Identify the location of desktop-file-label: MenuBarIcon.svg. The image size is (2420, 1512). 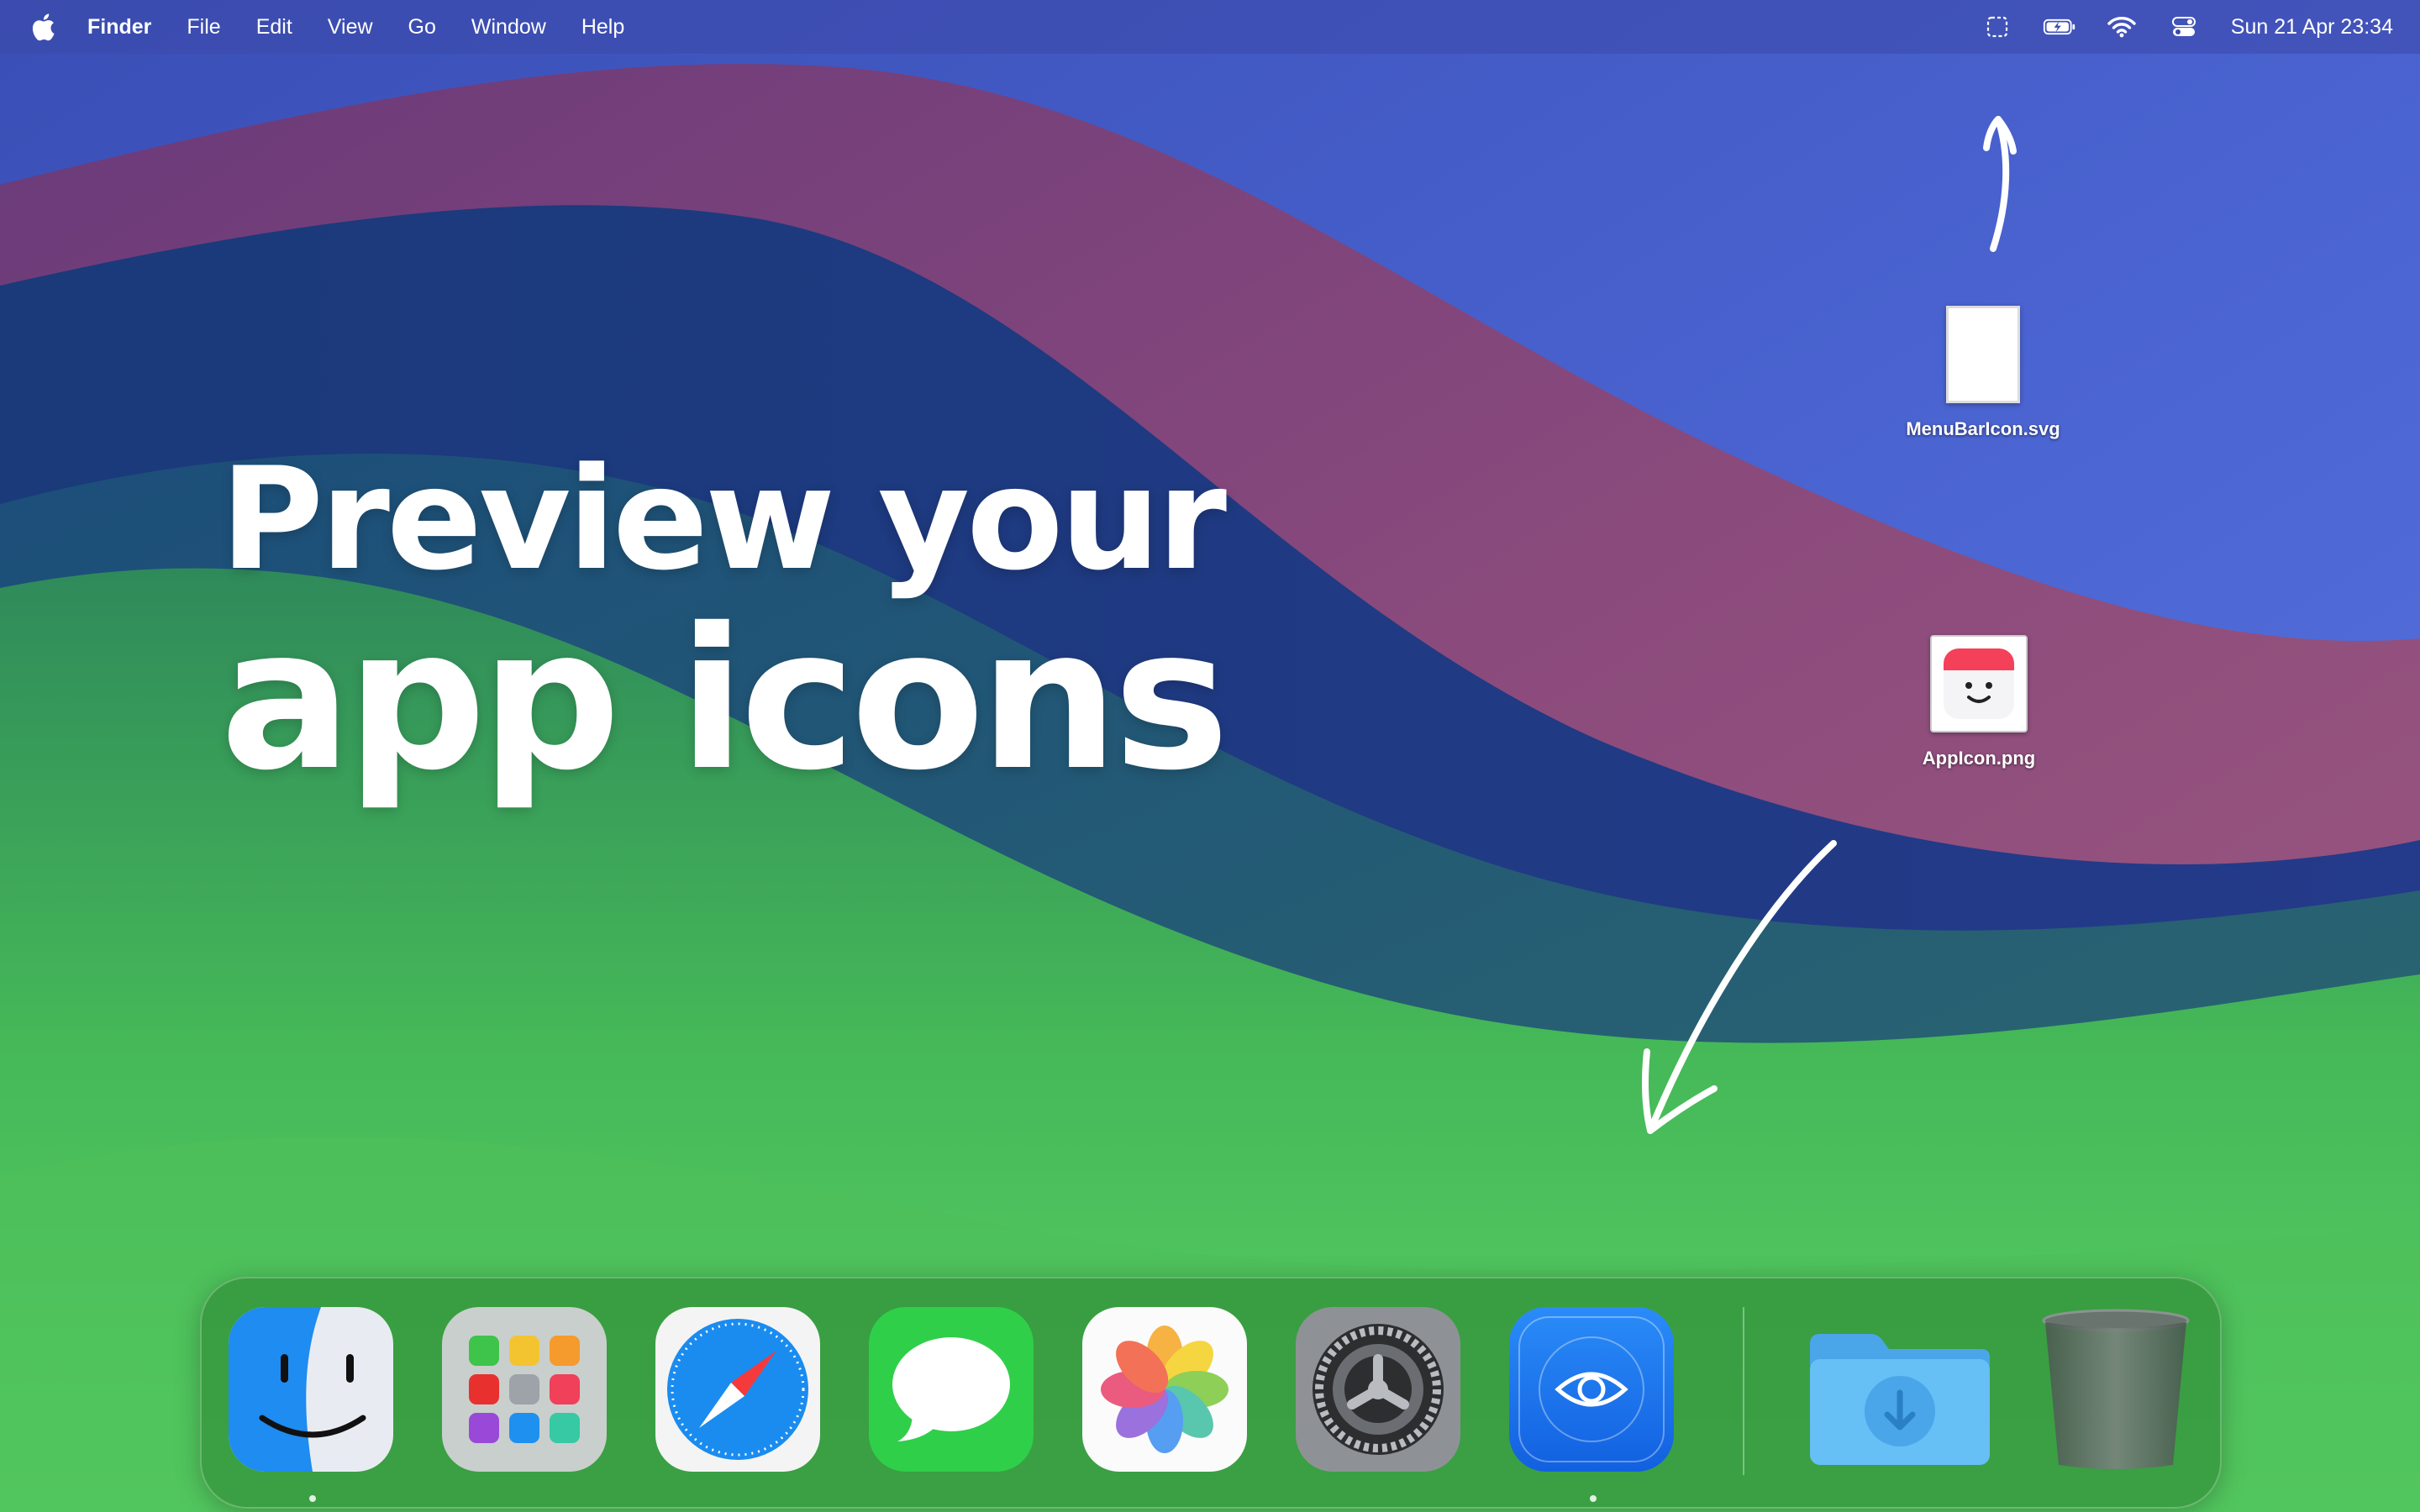
(1983, 428).